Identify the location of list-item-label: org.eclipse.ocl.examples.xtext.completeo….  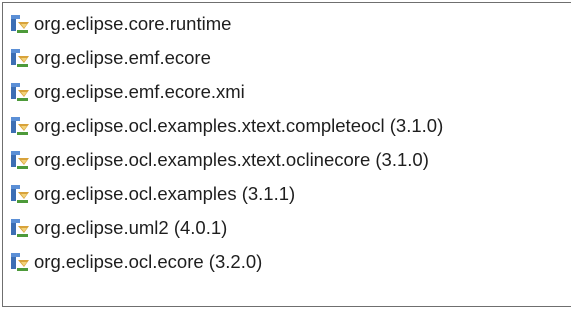
(239, 125).